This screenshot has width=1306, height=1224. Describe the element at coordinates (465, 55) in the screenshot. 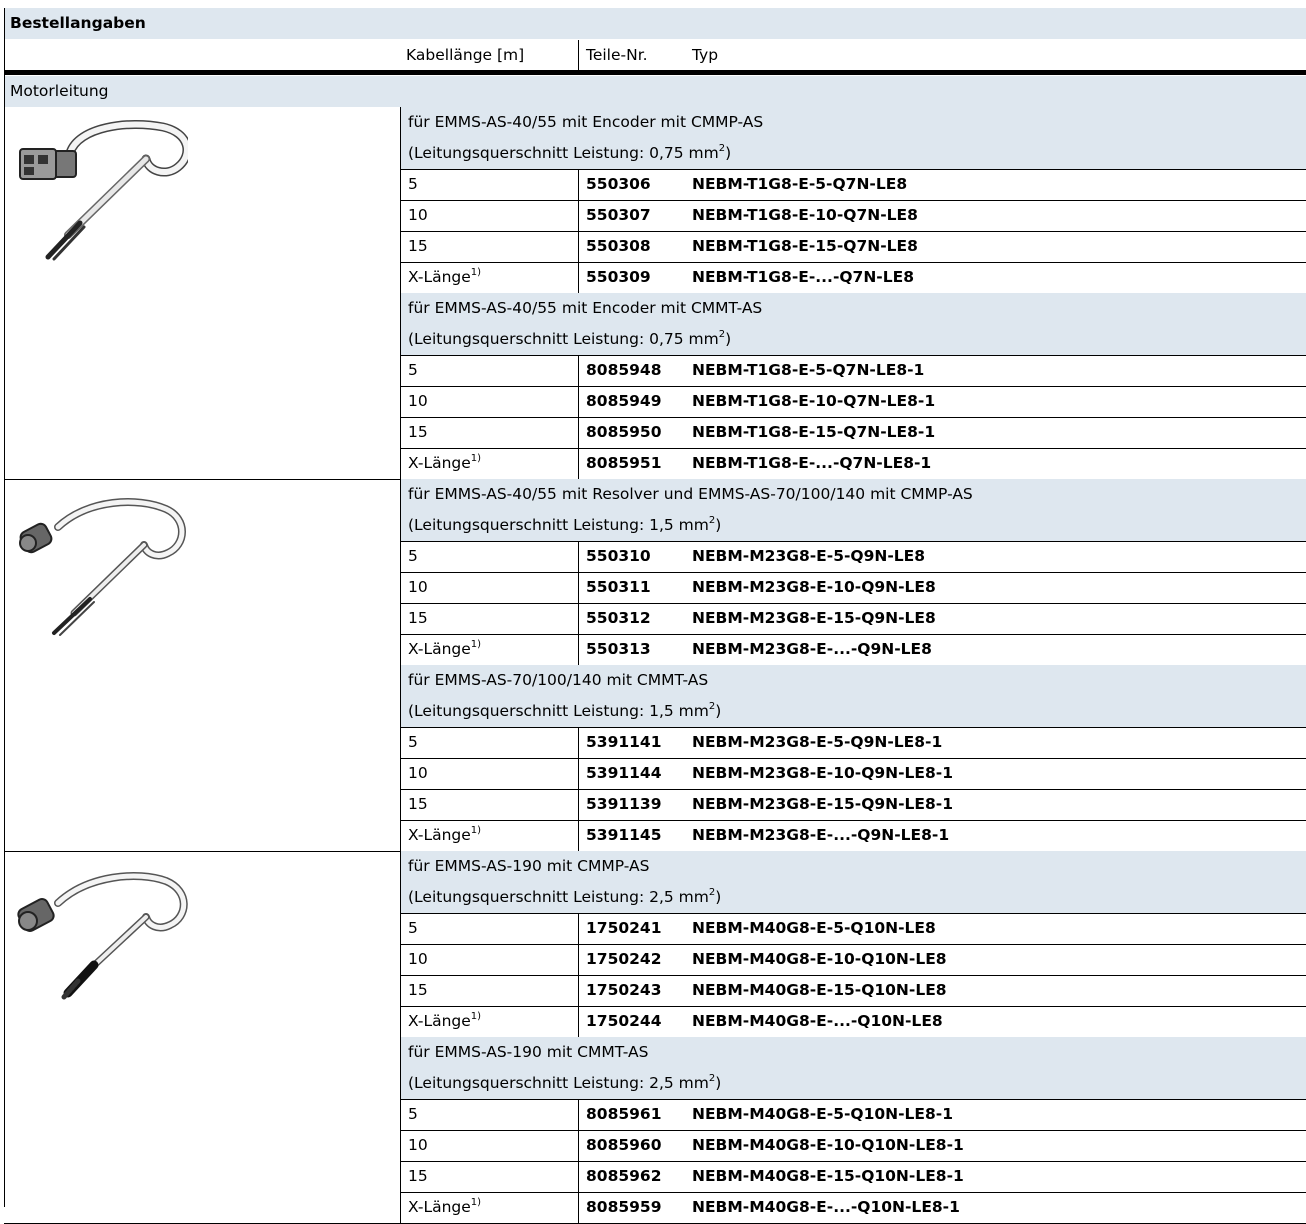

I see `column-header-length: Kabellänge [m]` at that location.